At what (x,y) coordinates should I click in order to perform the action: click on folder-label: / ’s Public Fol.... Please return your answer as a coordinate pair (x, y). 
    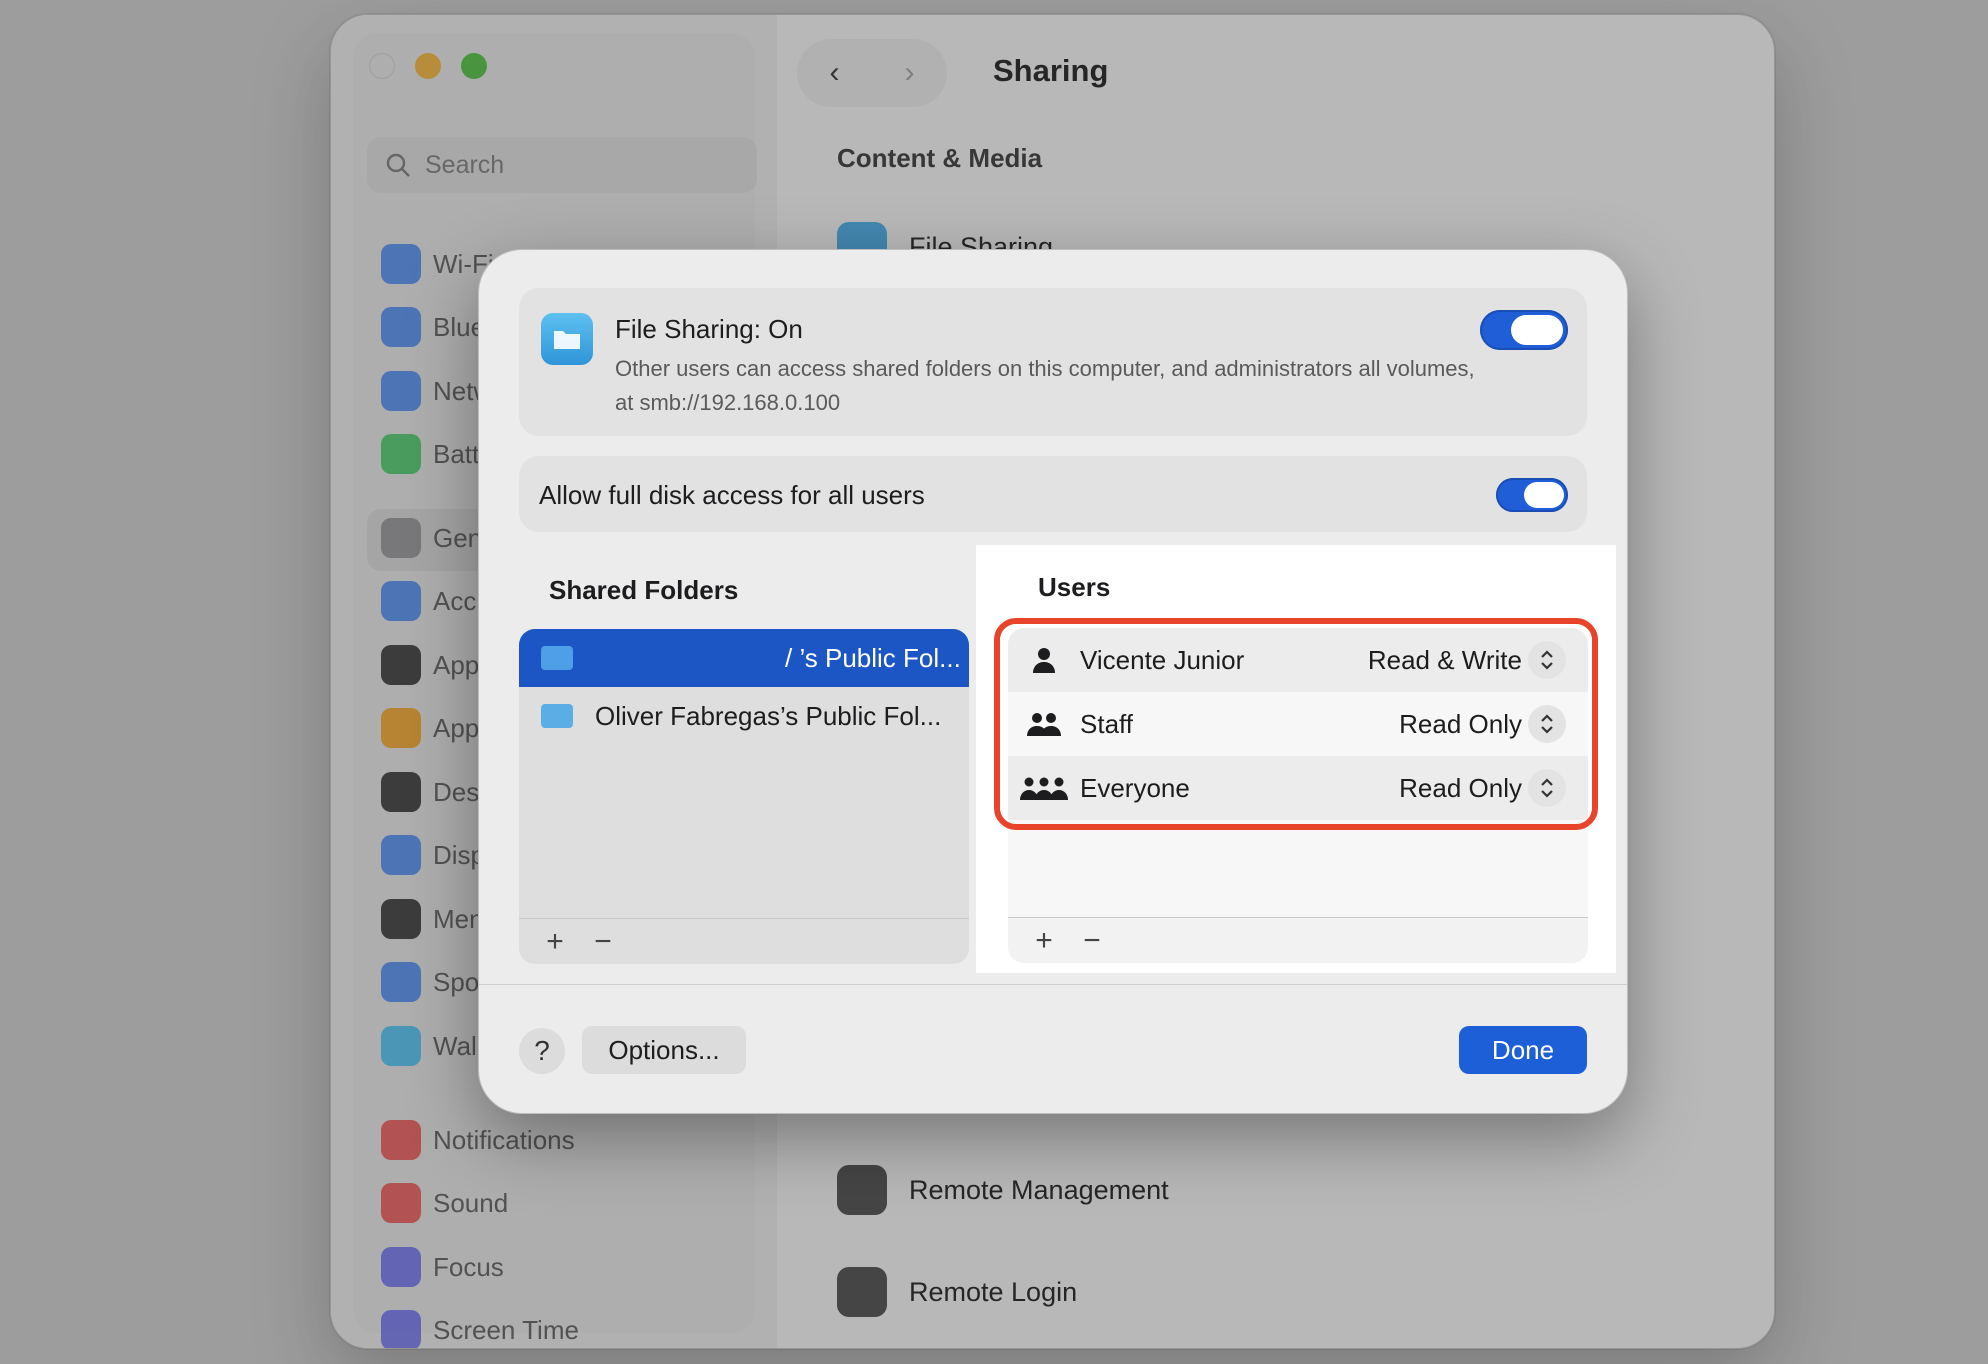
    Looking at the image, I should click on (873, 657).